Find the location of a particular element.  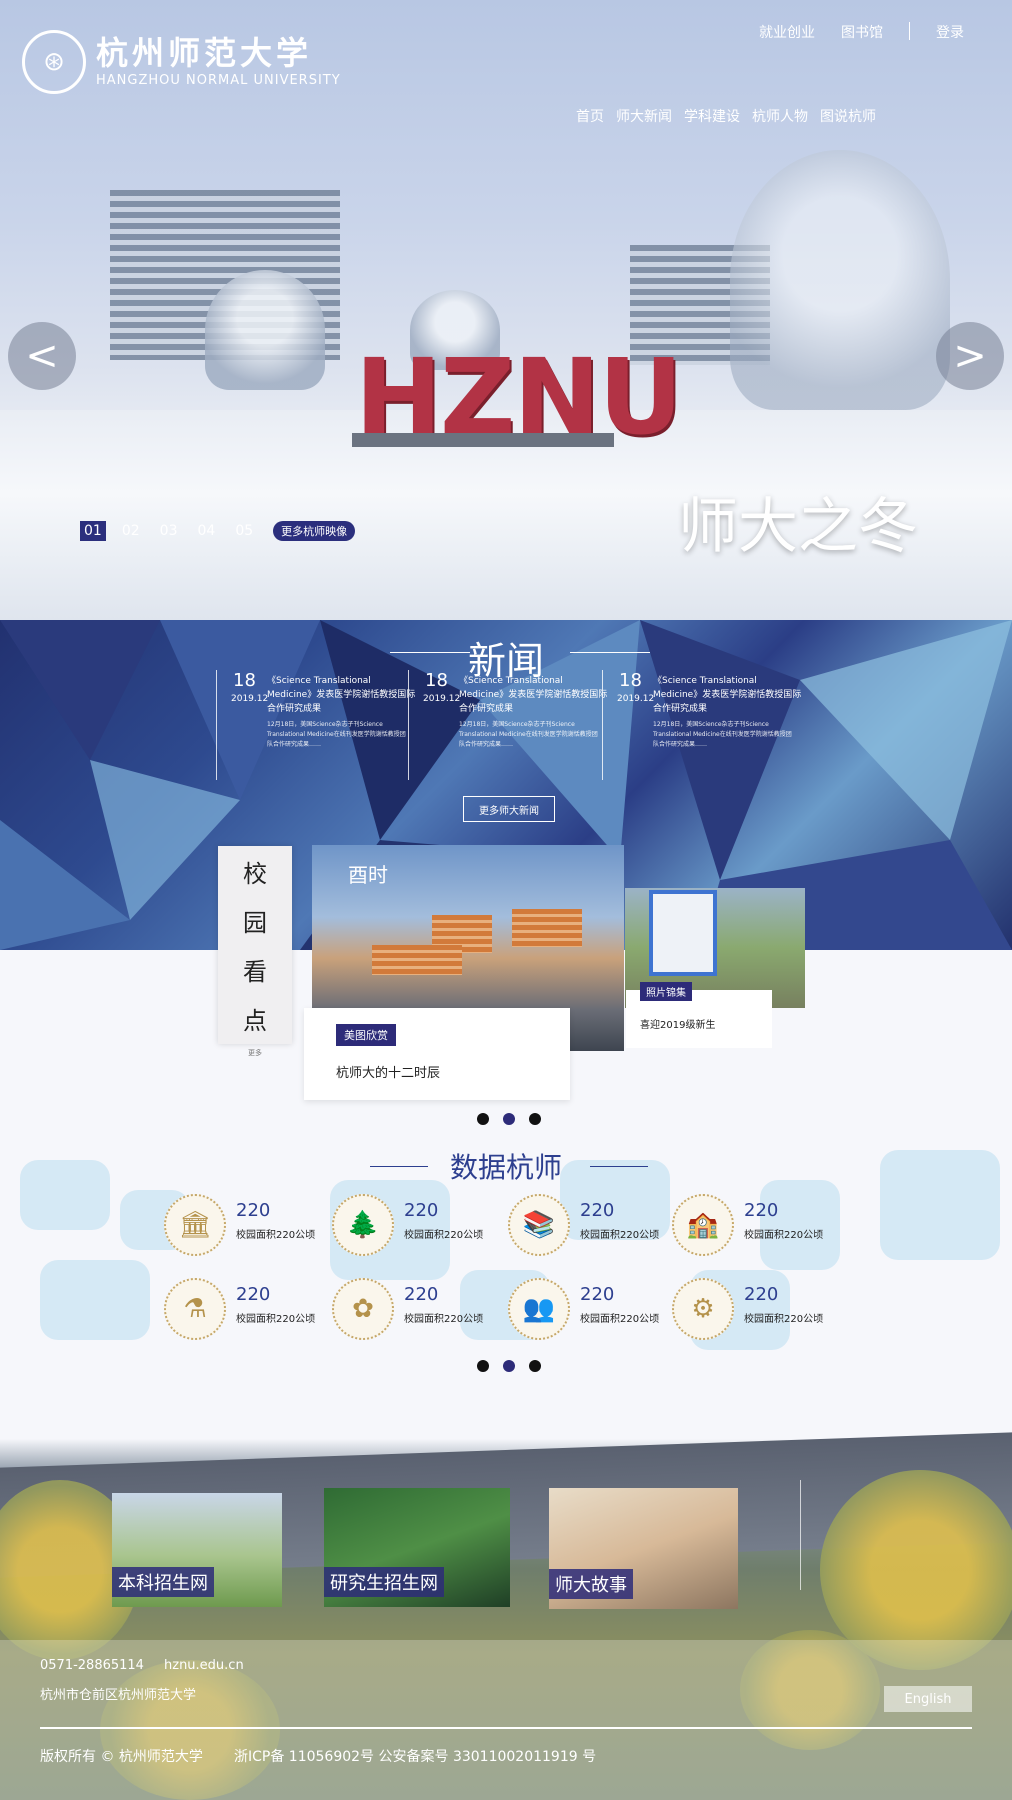

slide-pager: 01 02 03 04 05 更多杭师映像 is located at coordinates (218, 531).